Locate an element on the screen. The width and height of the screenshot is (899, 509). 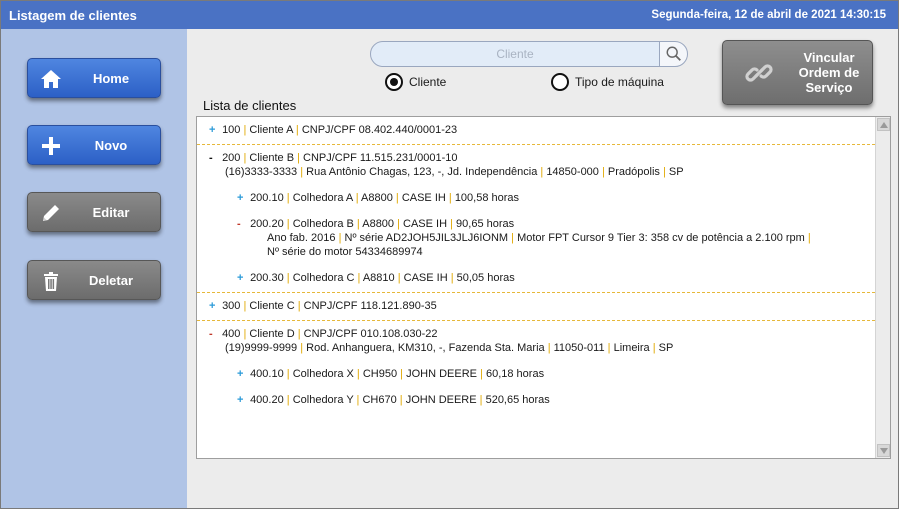
scroll-up-arrow-icon is located at coordinates (883, 124).